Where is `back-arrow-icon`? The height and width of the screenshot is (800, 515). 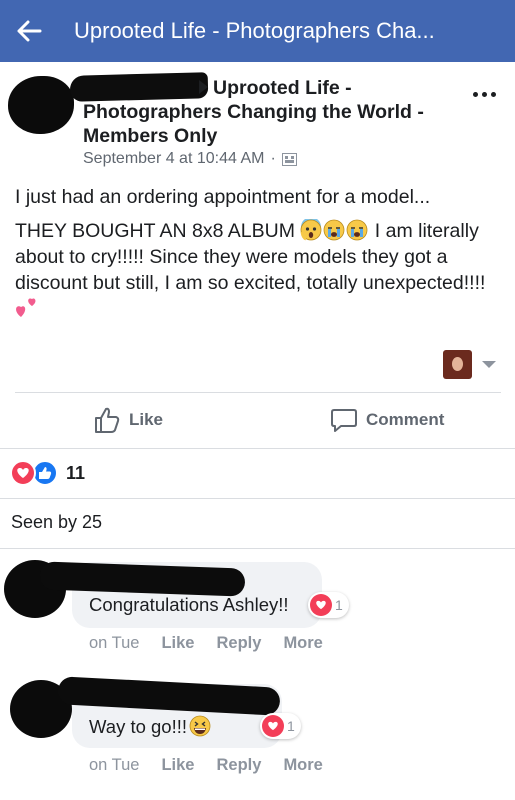 back-arrow-icon is located at coordinates (29, 31).